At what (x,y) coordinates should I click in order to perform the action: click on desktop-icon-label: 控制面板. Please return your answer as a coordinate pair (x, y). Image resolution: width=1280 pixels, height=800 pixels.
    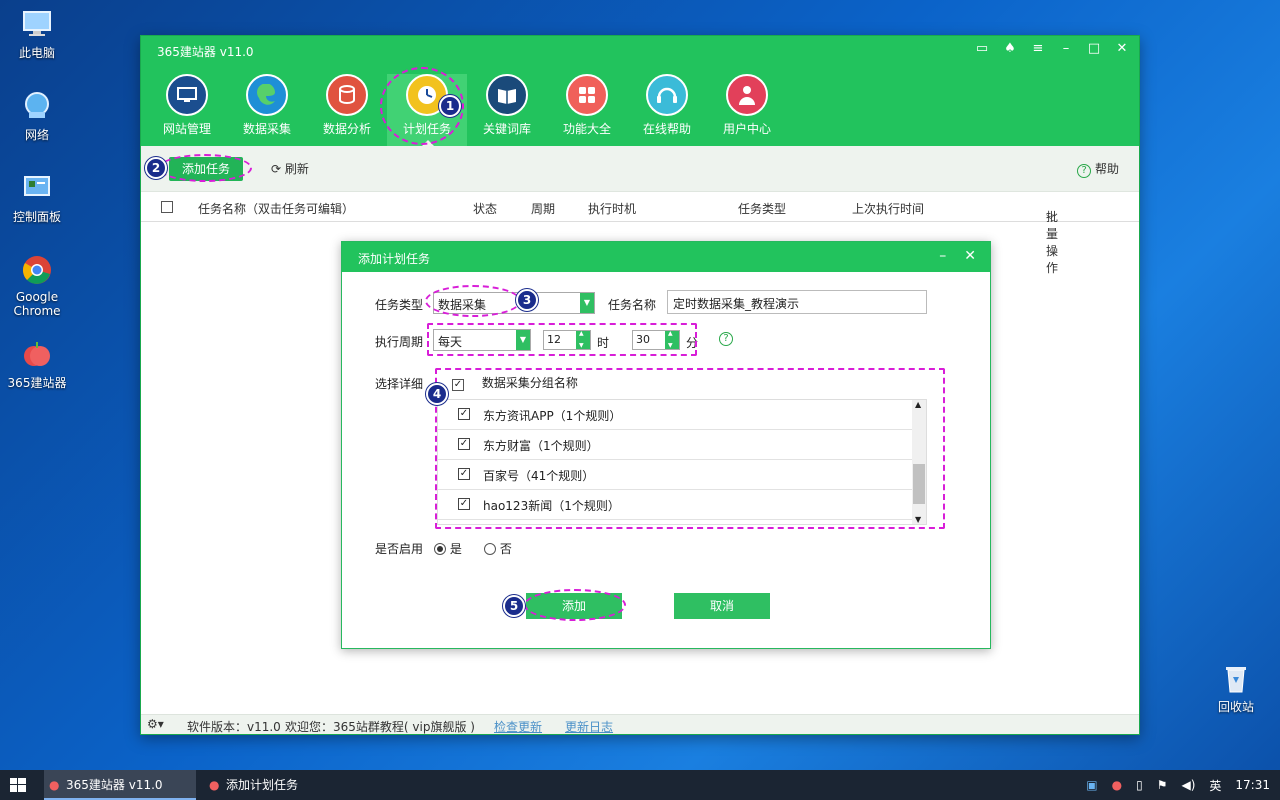
    Looking at the image, I should click on (36, 217).